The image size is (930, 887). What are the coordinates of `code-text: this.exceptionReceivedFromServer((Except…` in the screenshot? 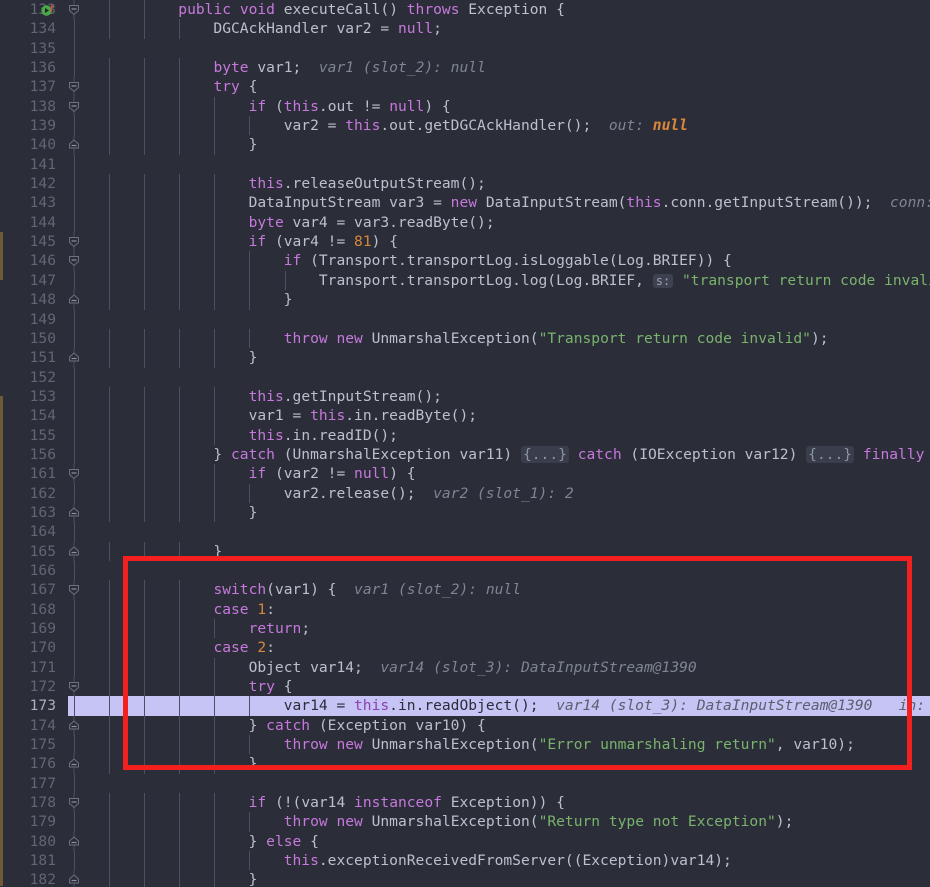 It's located at (420, 860).